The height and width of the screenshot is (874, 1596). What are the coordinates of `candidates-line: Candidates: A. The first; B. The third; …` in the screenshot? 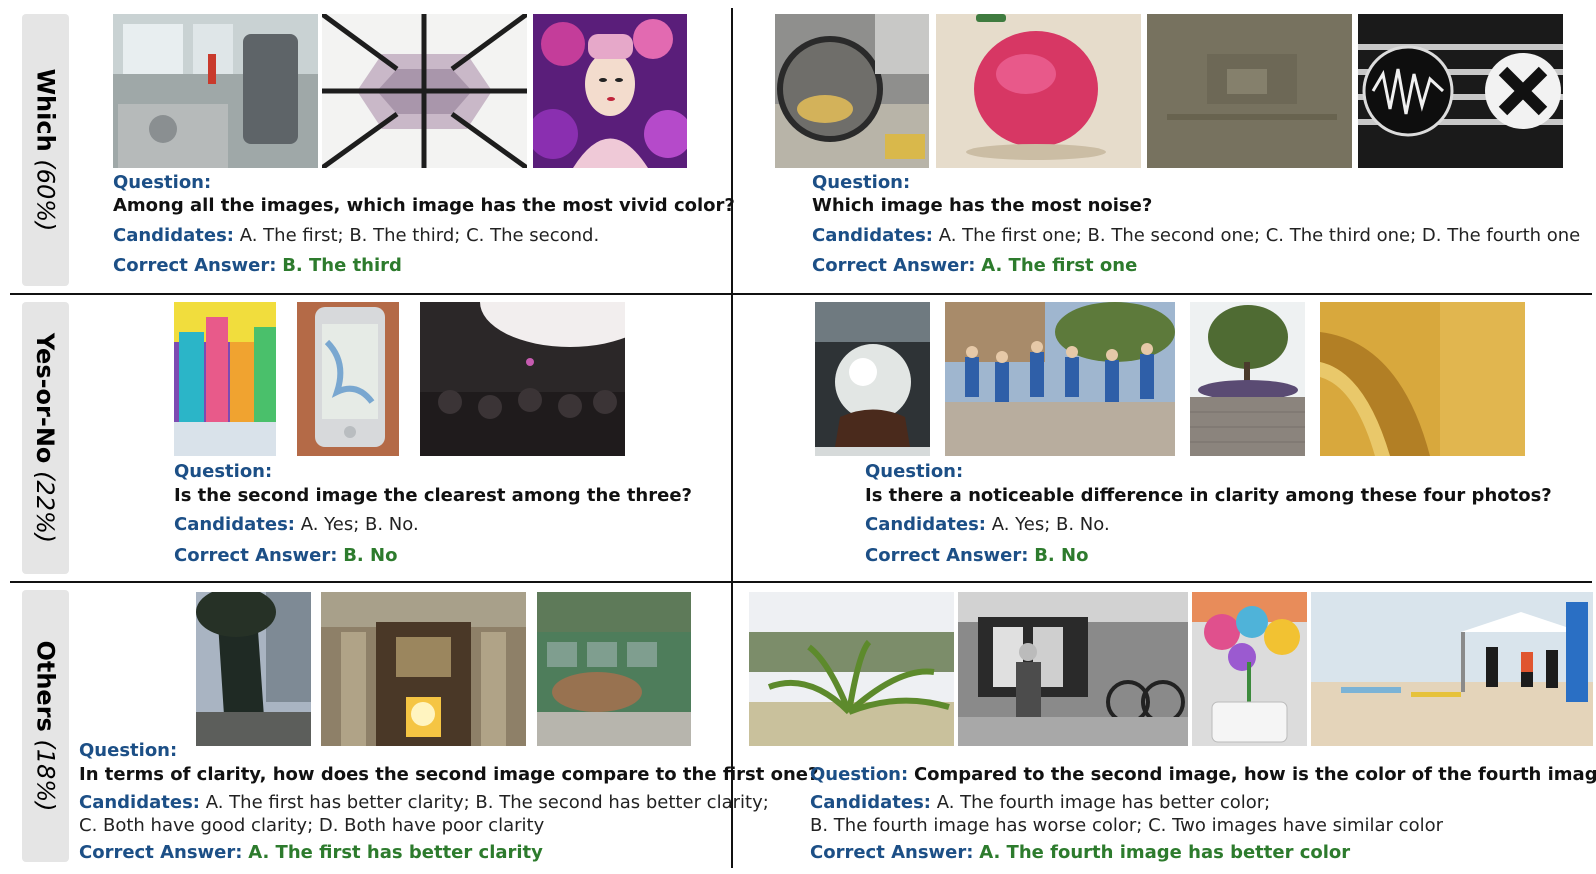 It's located at (356, 236).